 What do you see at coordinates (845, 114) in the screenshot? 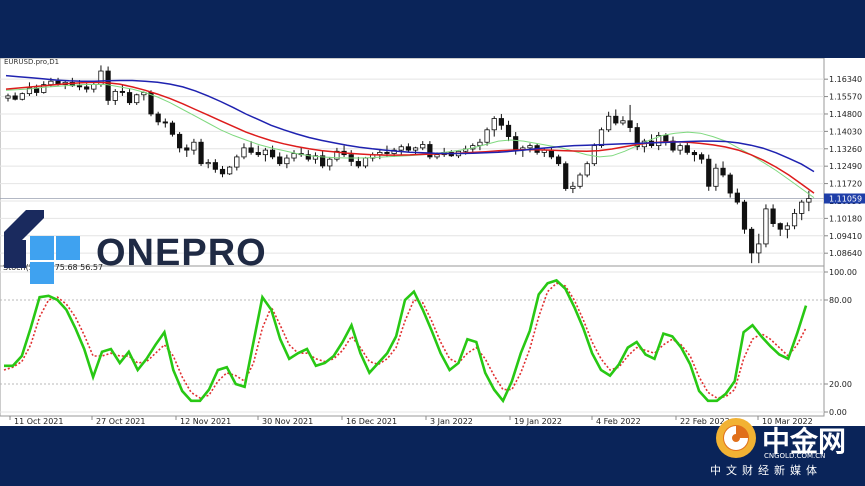
I see `price-tick-label: 1.14800` at bounding box center [845, 114].